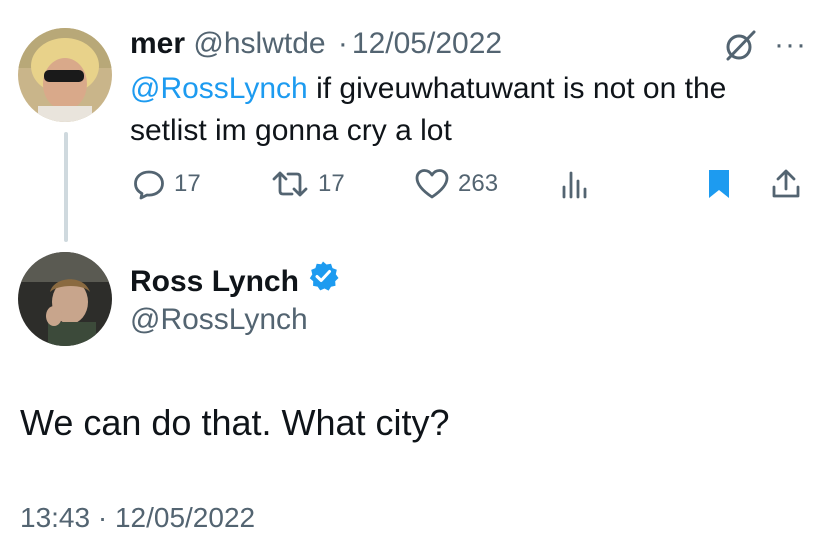  What do you see at coordinates (331, 183) in the screenshot?
I see `repost-count: 17` at bounding box center [331, 183].